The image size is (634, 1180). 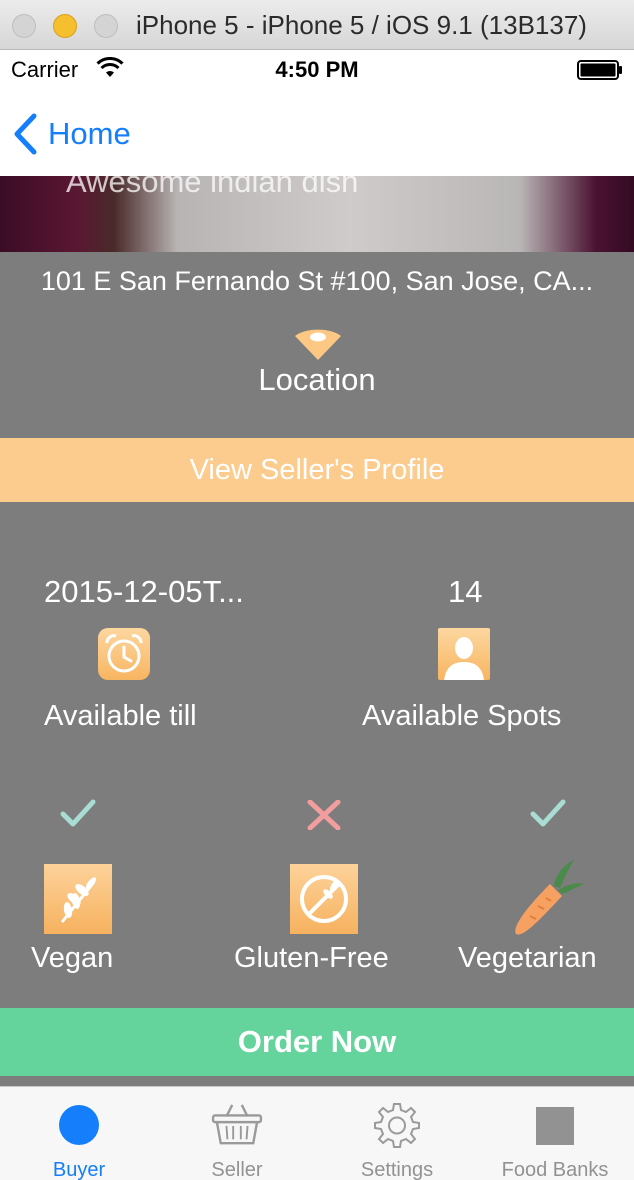 What do you see at coordinates (237, 1169) in the screenshot?
I see `tab-label-seller: Seller` at bounding box center [237, 1169].